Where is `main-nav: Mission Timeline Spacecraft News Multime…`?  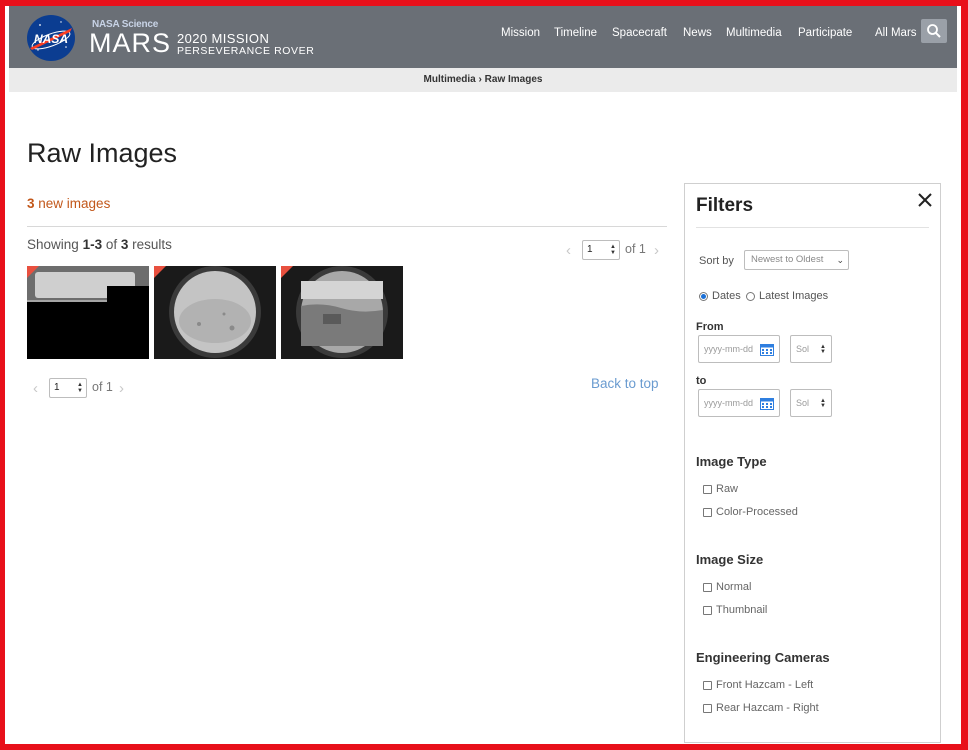 main-nav: Mission Timeline Spacecraft News Multime… is located at coordinates (483, 35).